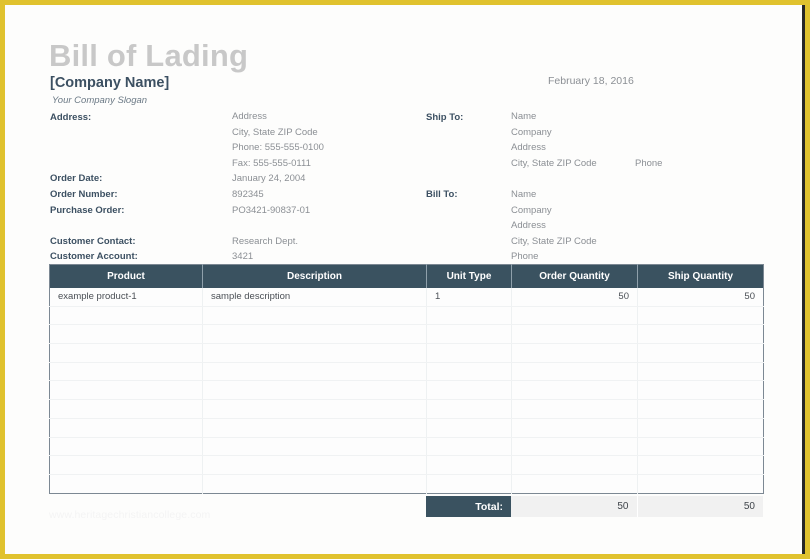 The height and width of the screenshot is (559, 810). What do you see at coordinates (649, 163) in the screenshot?
I see `ship-to-phone: Phone` at bounding box center [649, 163].